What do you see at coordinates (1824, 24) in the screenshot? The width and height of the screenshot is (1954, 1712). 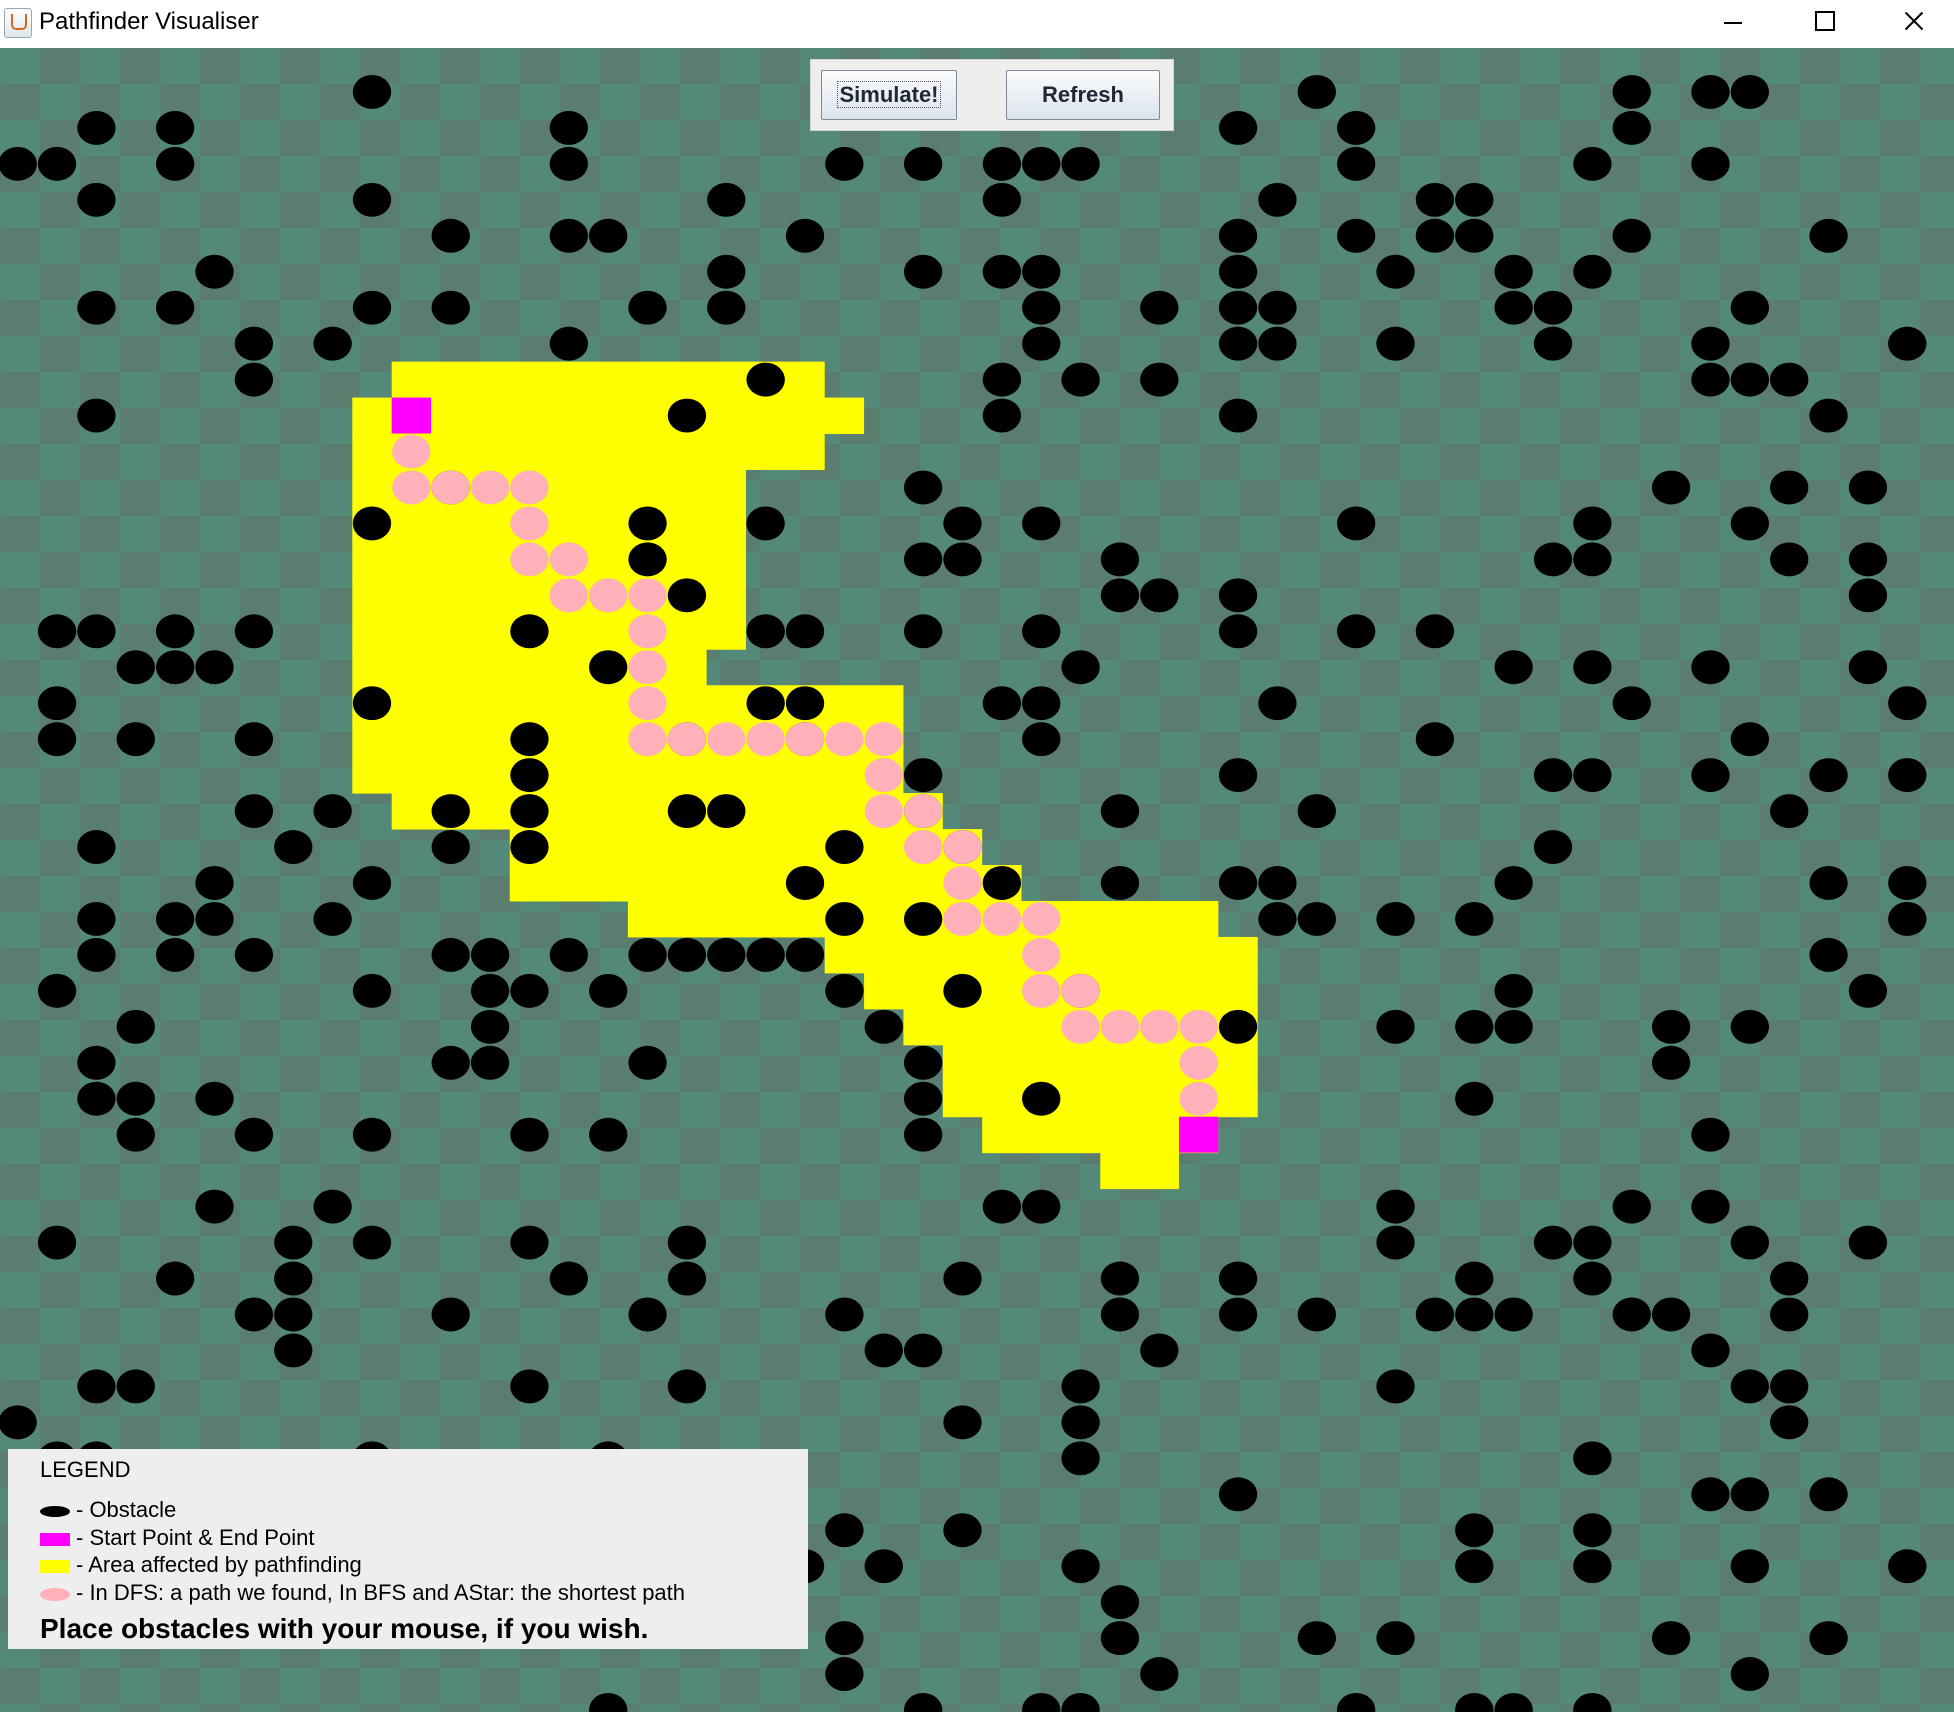 I see `maximize-button` at bounding box center [1824, 24].